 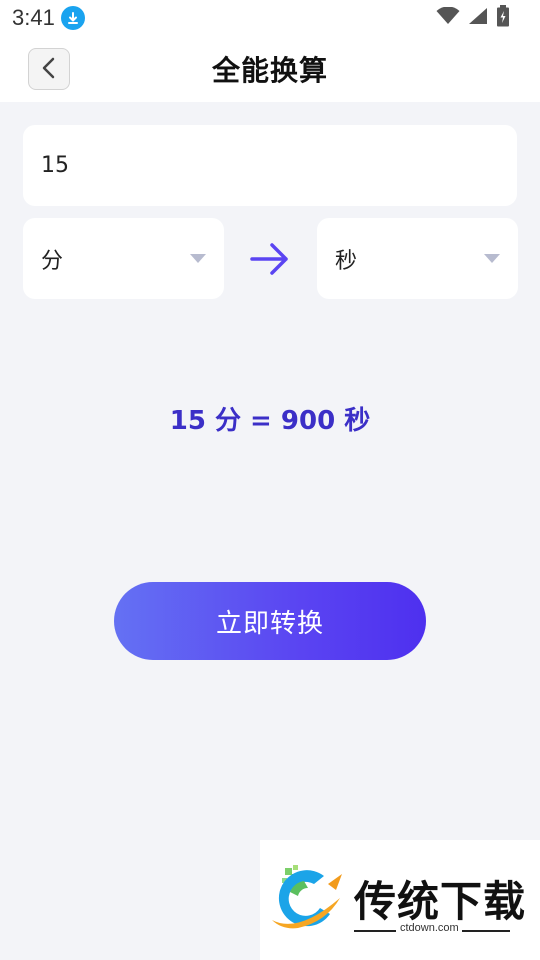 What do you see at coordinates (417, 258) in the screenshot?
I see `to-unit-select: 秒` at bounding box center [417, 258].